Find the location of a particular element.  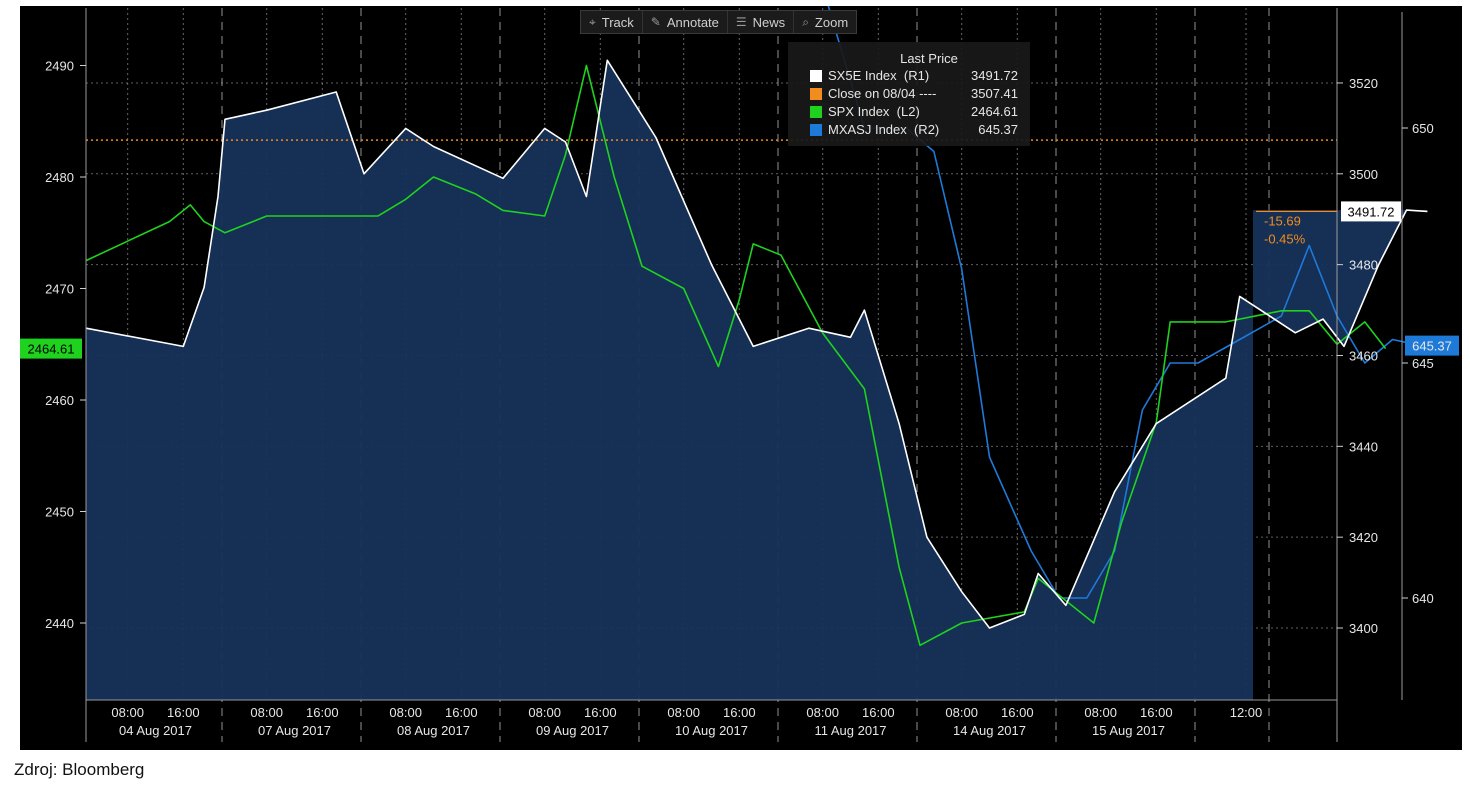

source-caption: Zdroj: Bloomberg is located at coordinates (79, 769).